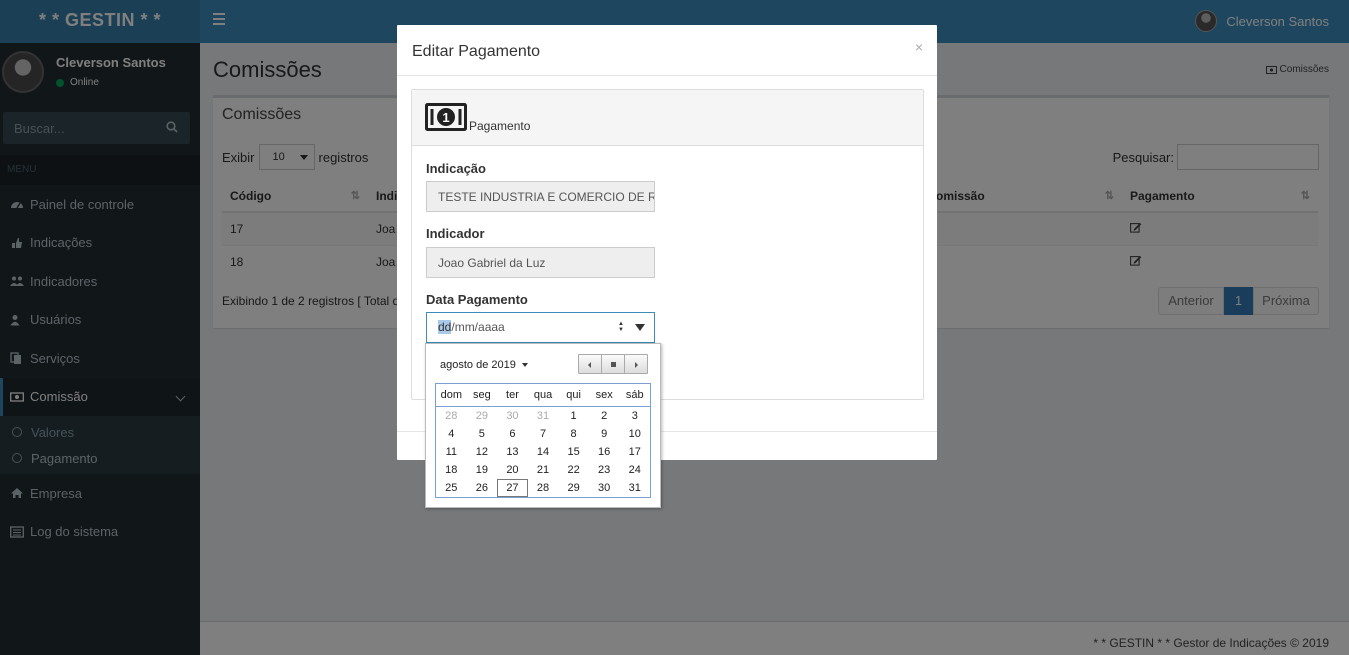  I want to click on modal-title: Editar Pagamento, so click(476, 51).